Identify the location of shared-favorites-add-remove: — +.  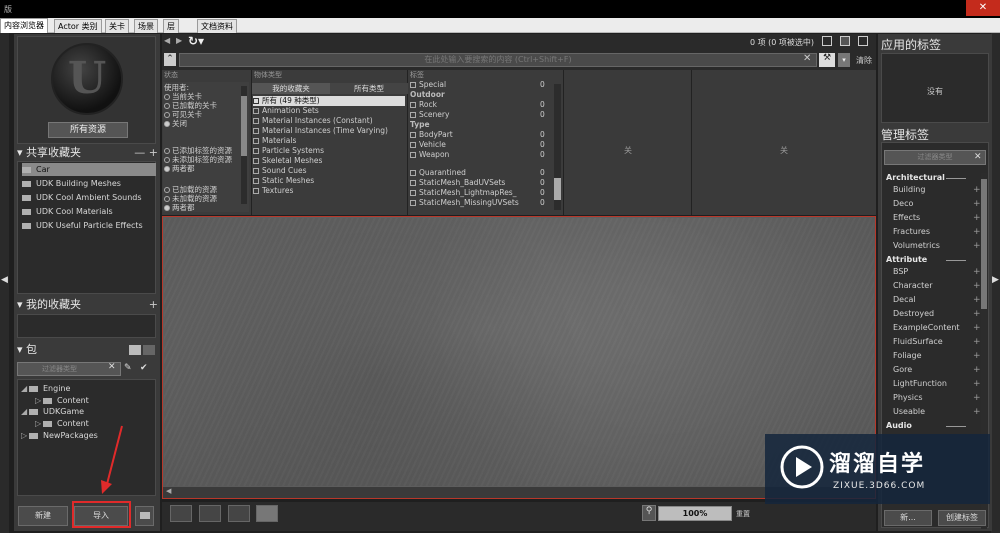
(146, 153).